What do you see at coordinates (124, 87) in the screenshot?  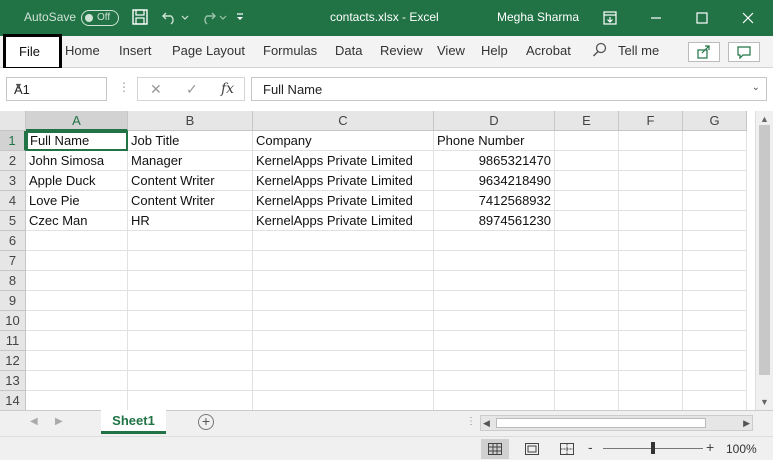 I see `formula-bar-grip-icon: ⋮` at bounding box center [124, 87].